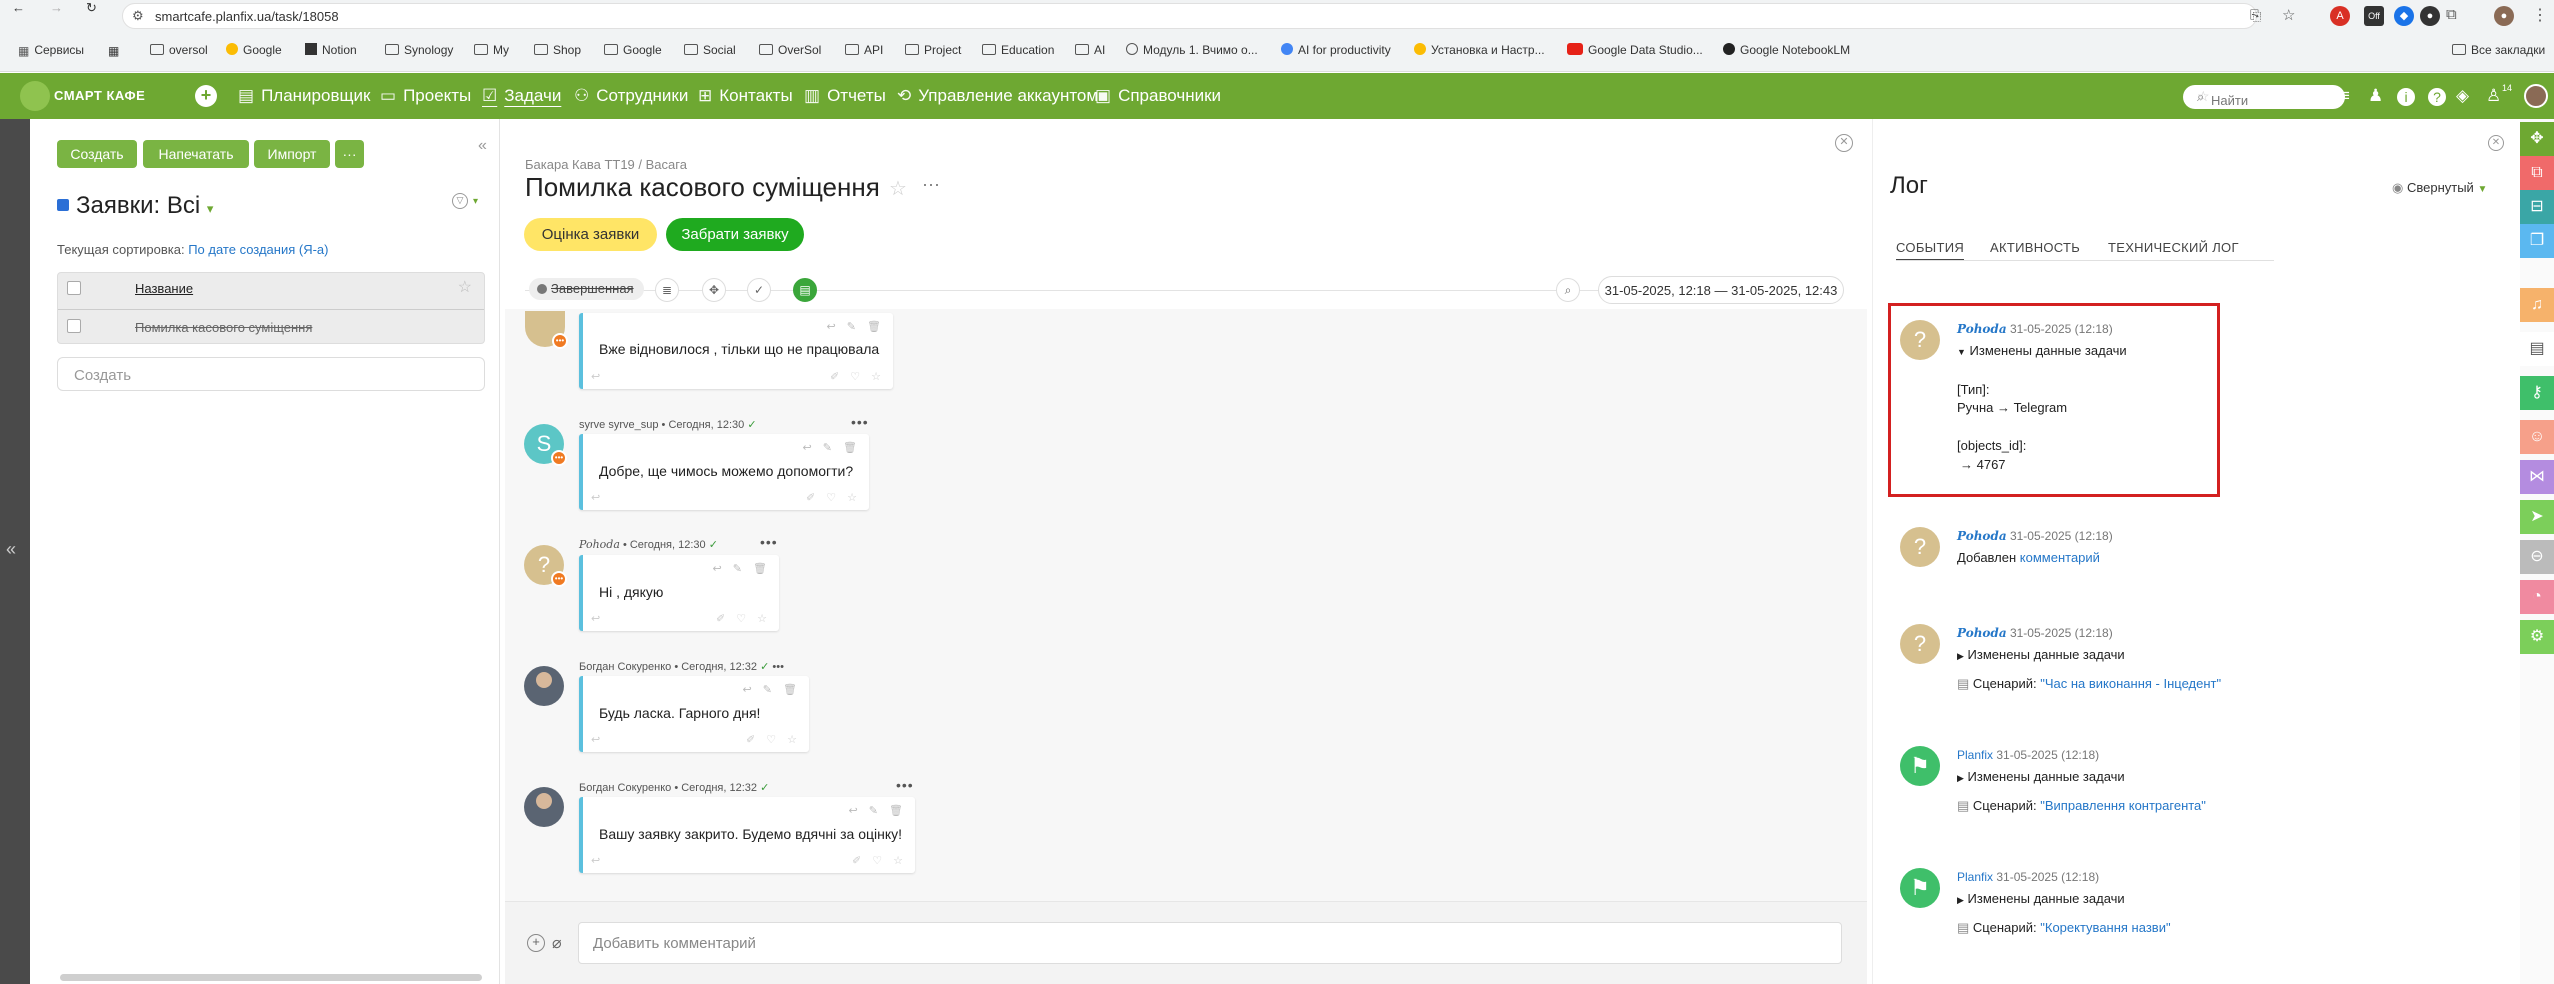 The image size is (2554, 984). I want to click on user-icon: ♙, so click(2493, 96).